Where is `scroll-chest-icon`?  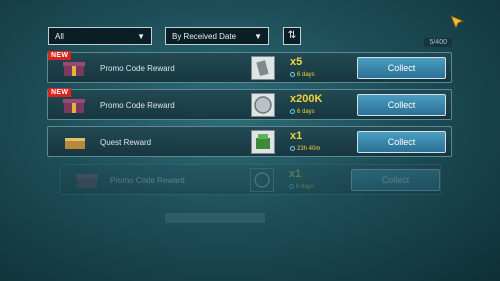 scroll-chest-icon is located at coordinates (75, 143).